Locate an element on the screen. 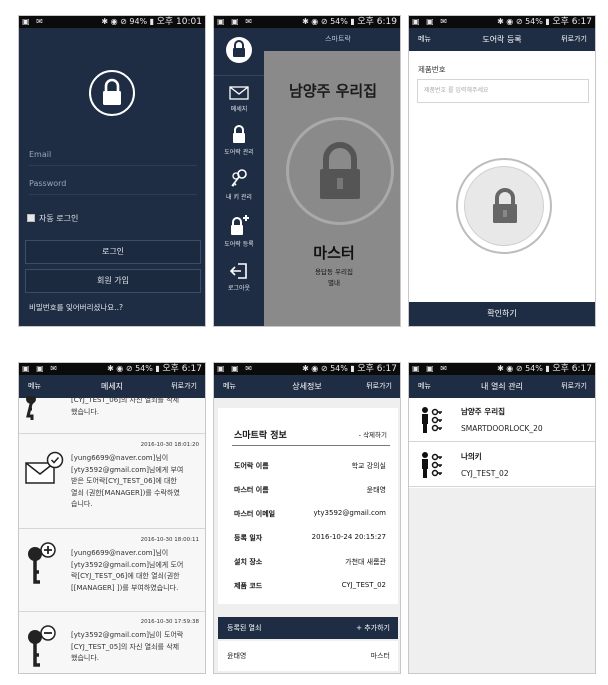  email-field: Email is located at coordinates (113, 155).